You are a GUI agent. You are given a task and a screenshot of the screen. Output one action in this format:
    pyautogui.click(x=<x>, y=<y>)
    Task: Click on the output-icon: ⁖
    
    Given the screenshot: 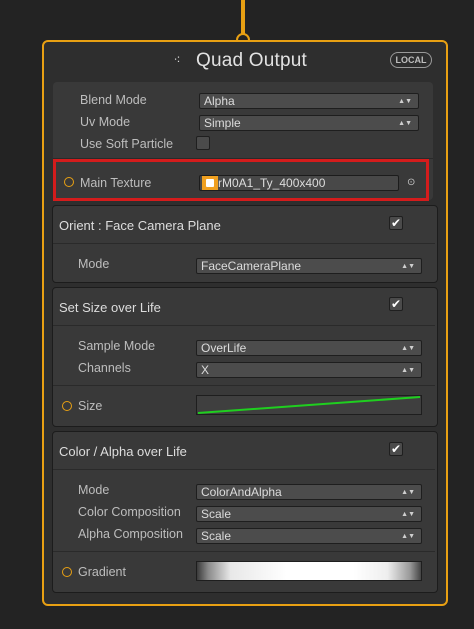 What is the action you would take?
    pyautogui.click(x=177, y=60)
    